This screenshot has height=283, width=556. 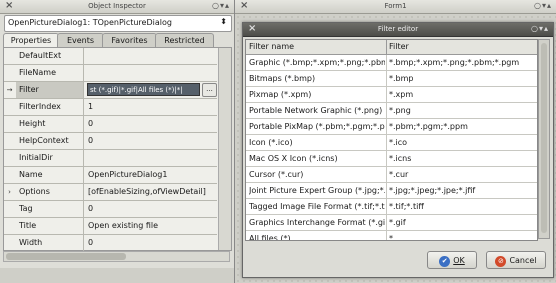 I want to click on filter-name-cell: Portable PixMap (*.pbm;*.pgm;*.ppm), so click(x=317, y=126).